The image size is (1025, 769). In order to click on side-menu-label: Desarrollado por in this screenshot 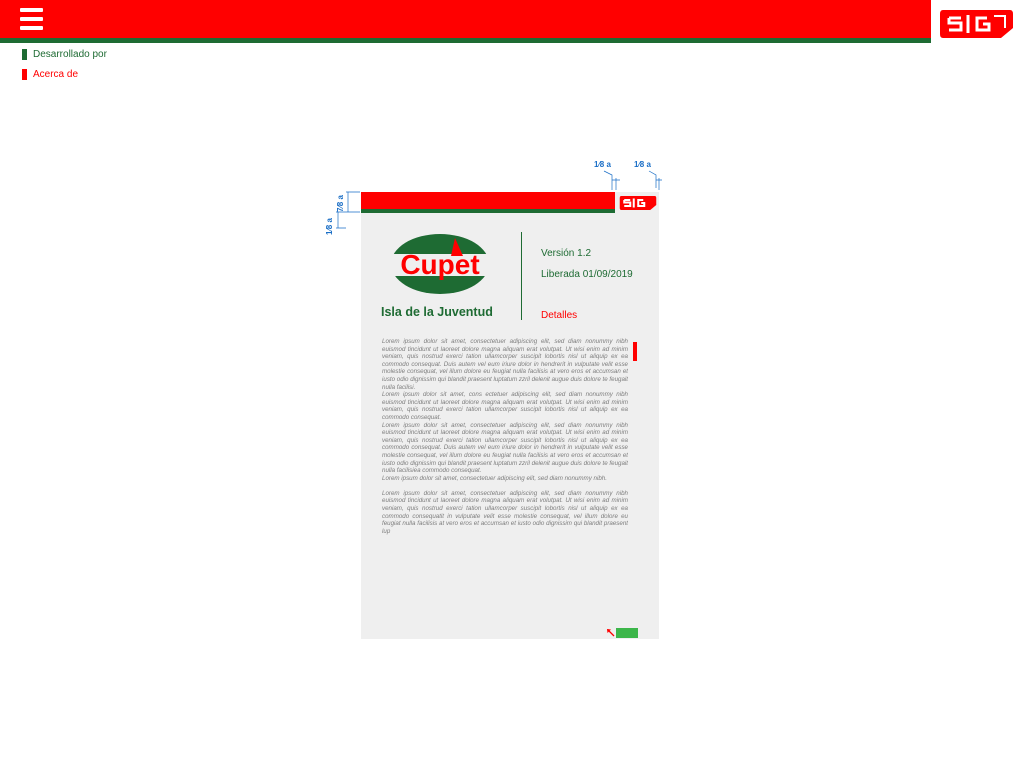, I will do `click(70, 54)`.